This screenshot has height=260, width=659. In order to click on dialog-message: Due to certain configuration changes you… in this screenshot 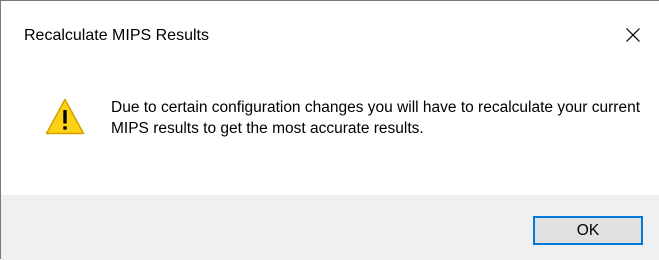, I will do `click(376, 118)`.